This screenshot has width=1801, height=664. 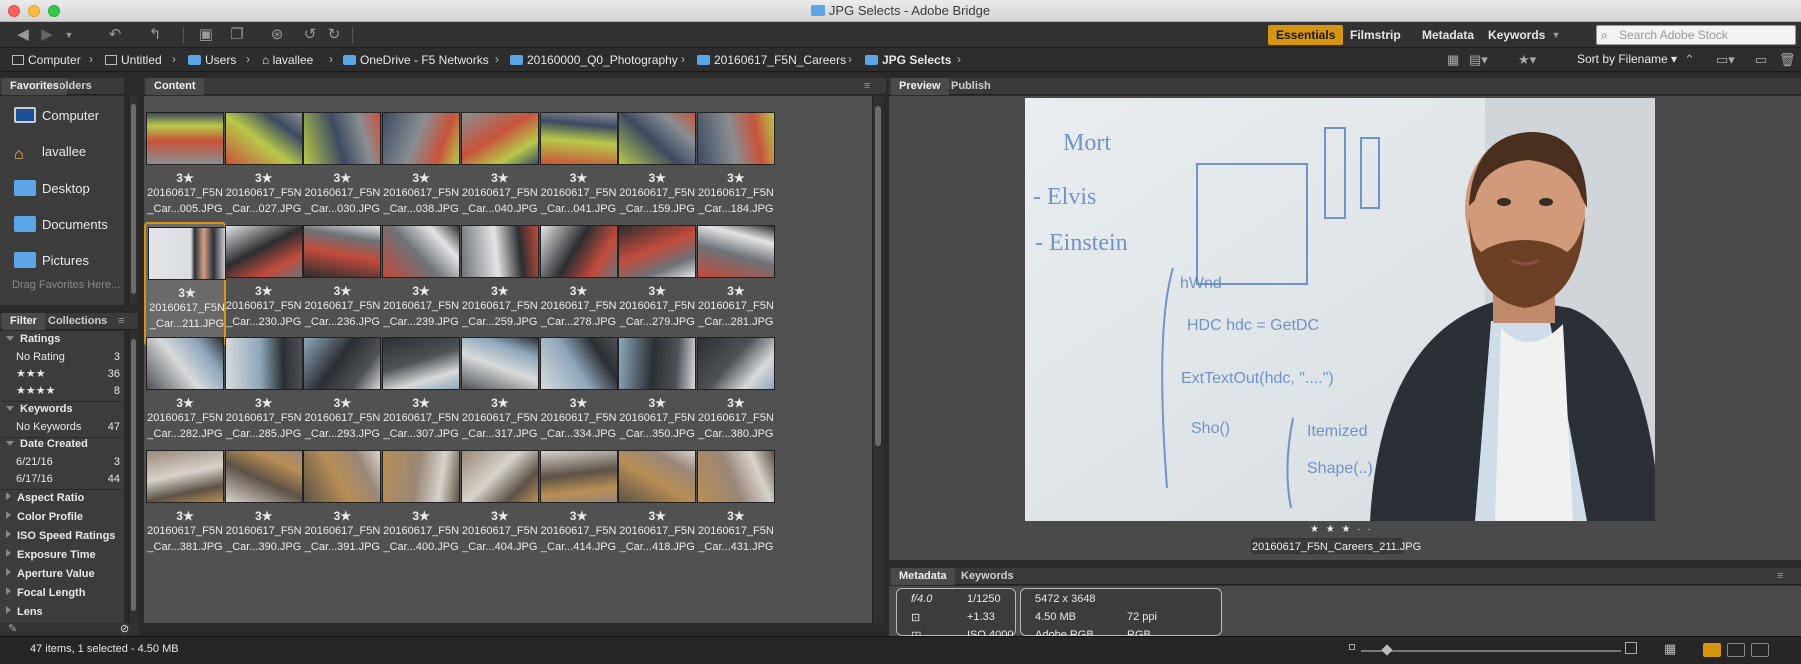 What do you see at coordinates (1787, 60) in the screenshot?
I see `trash-icon: 🗑` at bounding box center [1787, 60].